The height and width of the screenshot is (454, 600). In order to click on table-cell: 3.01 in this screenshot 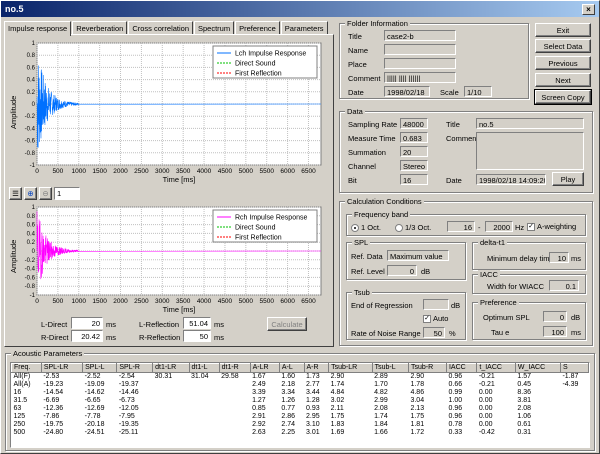, I will do `click(313, 432)`.